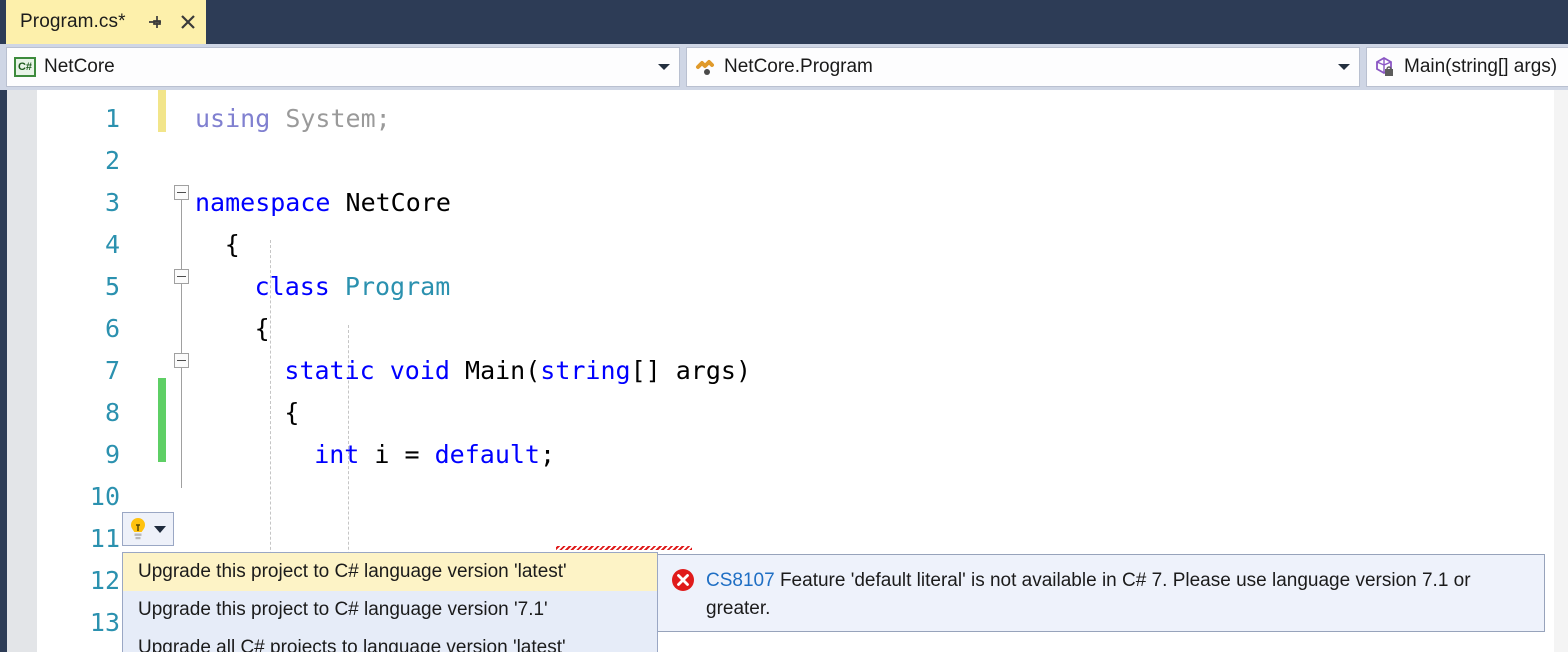 The image size is (1568, 652). Describe the element at coordinates (155, 22) in the screenshot. I see `pin-icon` at that location.